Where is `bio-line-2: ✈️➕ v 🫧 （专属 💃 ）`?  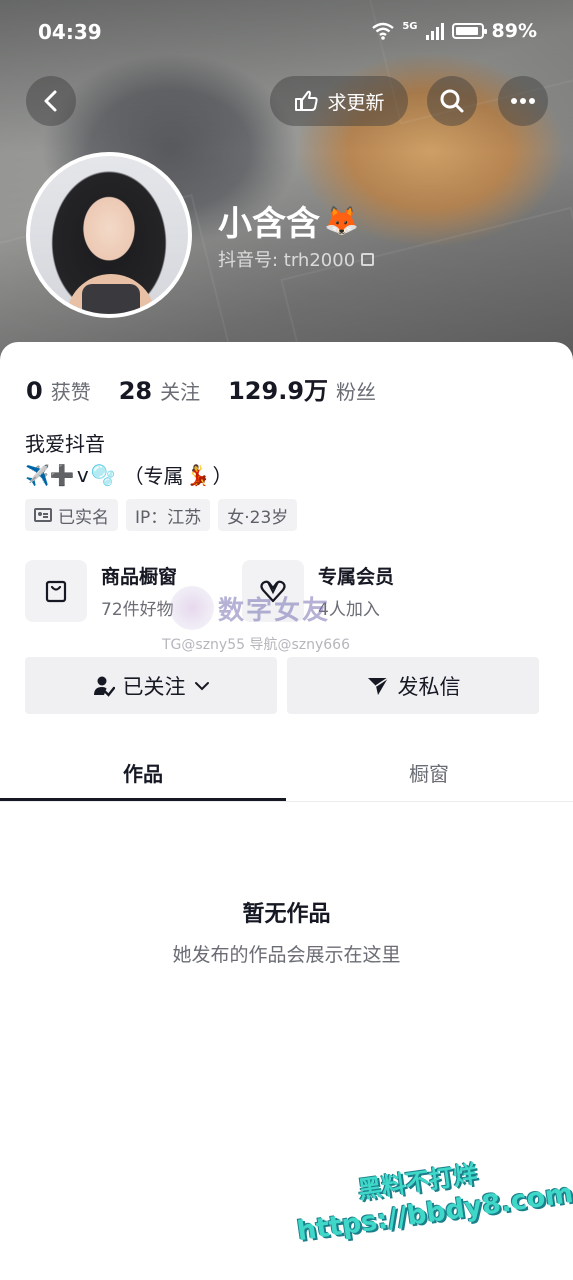
bio-line-2: ✈️➕ v 🫧 （专属 💃 ） is located at coordinates (128, 474).